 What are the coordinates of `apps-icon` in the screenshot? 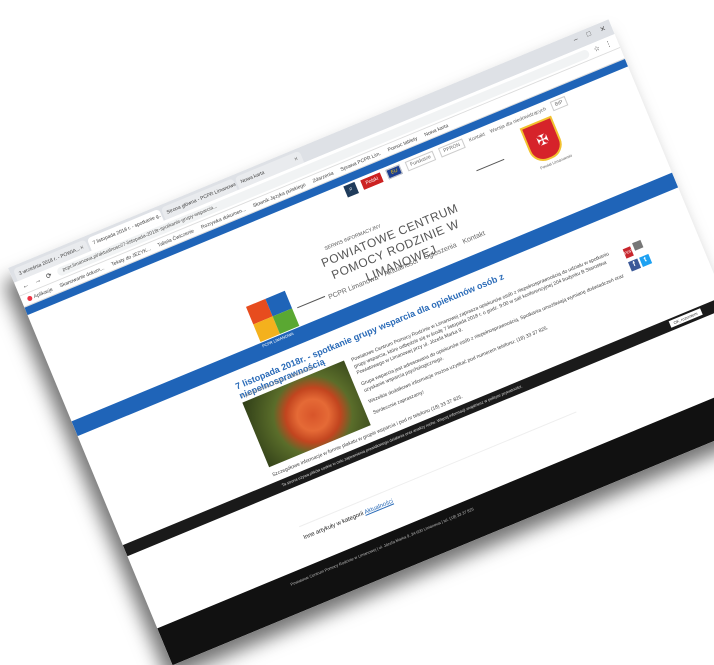 It's located at (29, 298).